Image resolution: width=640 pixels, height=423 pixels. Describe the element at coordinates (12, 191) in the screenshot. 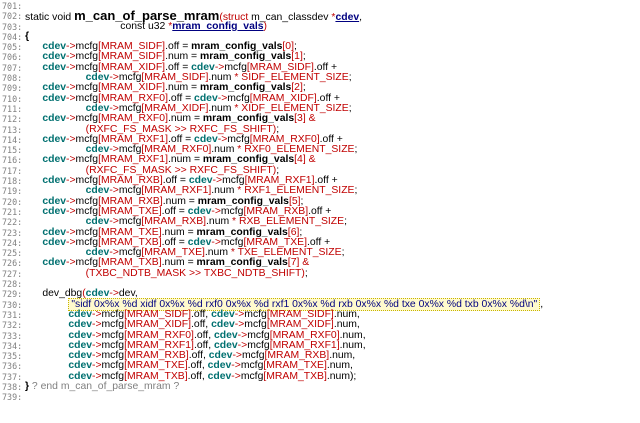

I see `line-number: 719:` at that location.